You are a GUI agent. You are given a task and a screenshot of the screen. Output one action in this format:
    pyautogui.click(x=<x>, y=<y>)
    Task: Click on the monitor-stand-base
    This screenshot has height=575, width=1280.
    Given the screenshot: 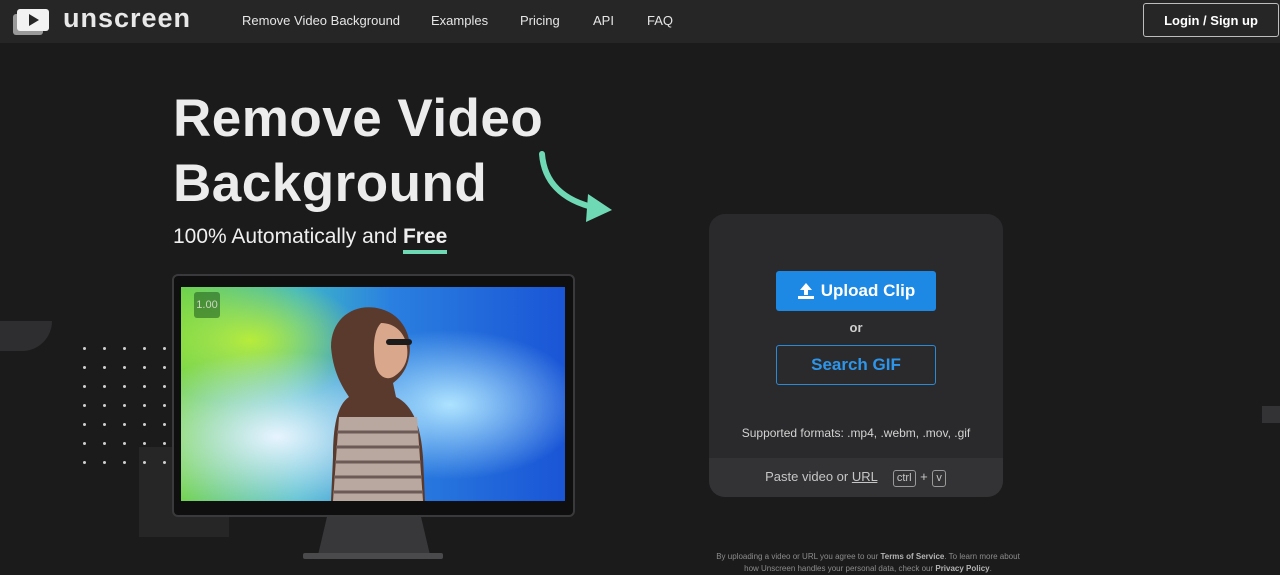 What is the action you would take?
    pyautogui.click(x=373, y=556)
    